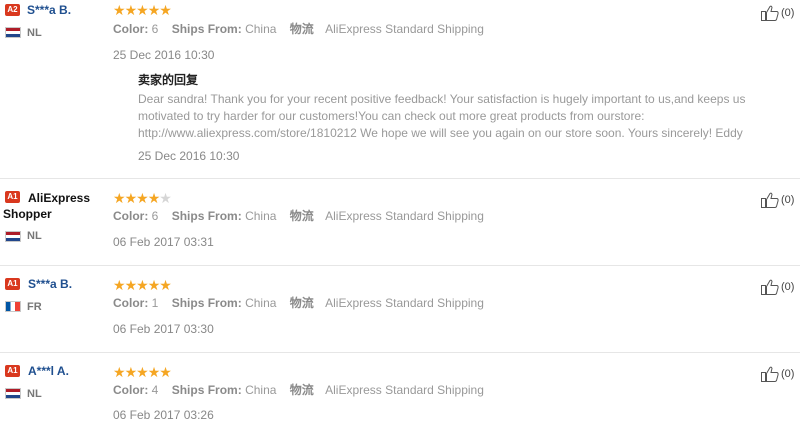  Describe the element at coordinates (155, 303) in the screenshot. I see `color-value: 1` at that location.